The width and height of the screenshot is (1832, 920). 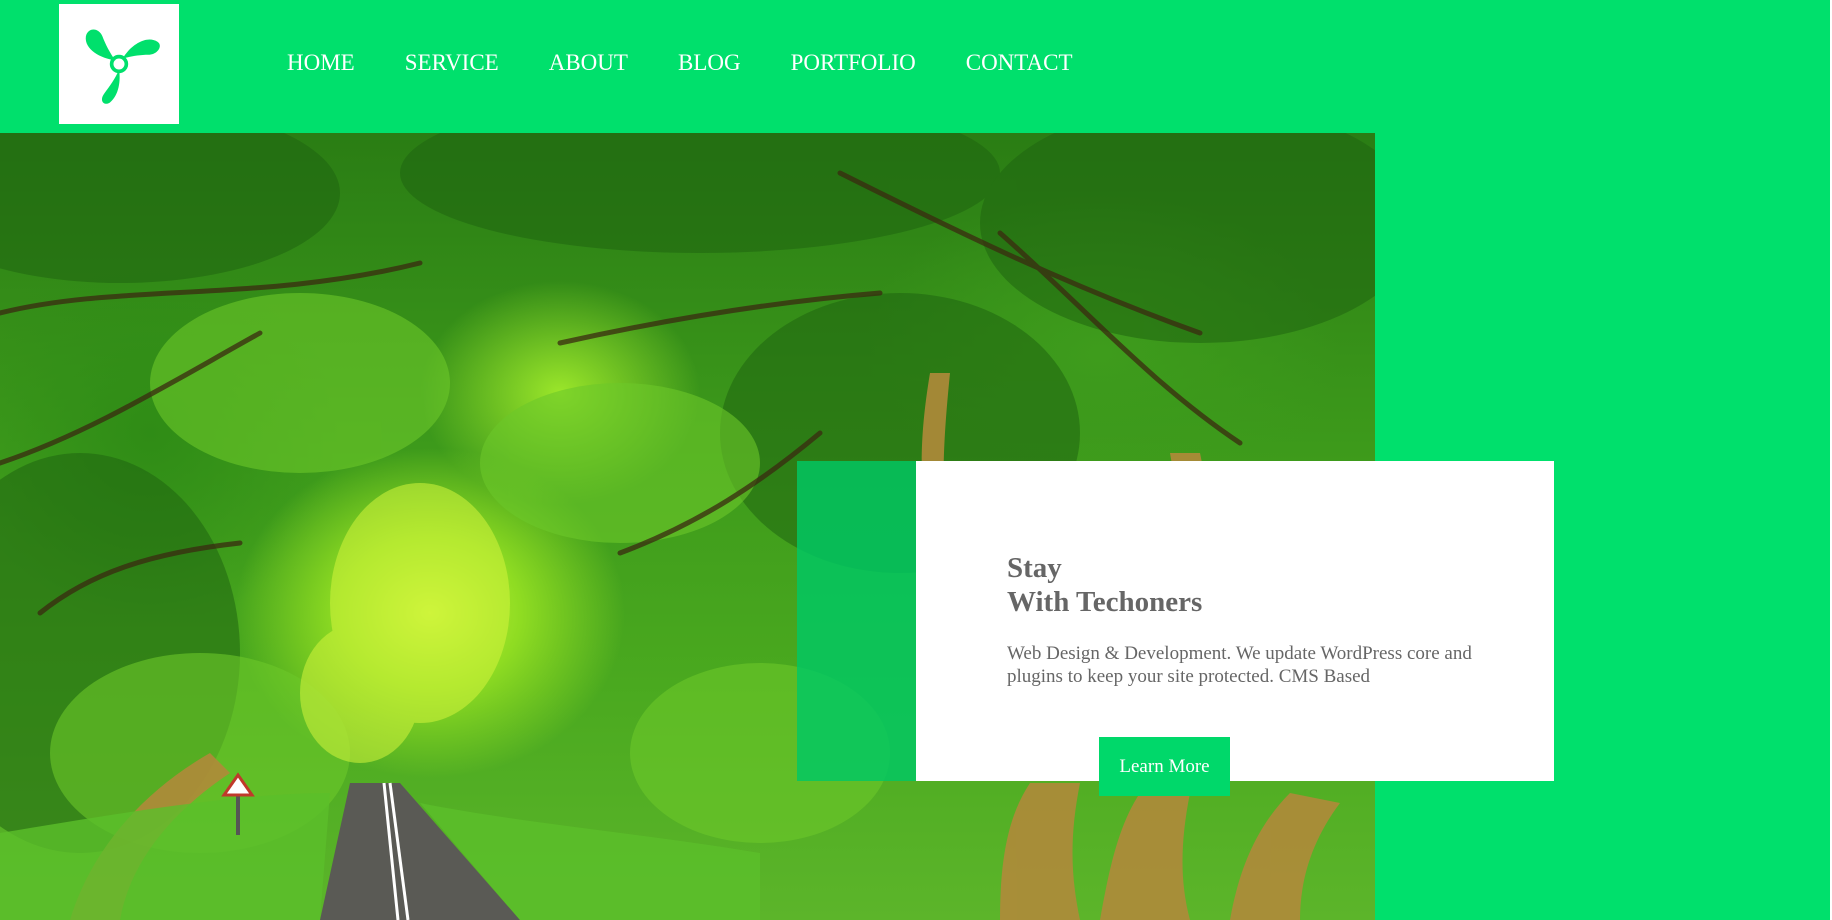 I want to click on nav-link-service: SERVICE, so click(x=452, y=63).